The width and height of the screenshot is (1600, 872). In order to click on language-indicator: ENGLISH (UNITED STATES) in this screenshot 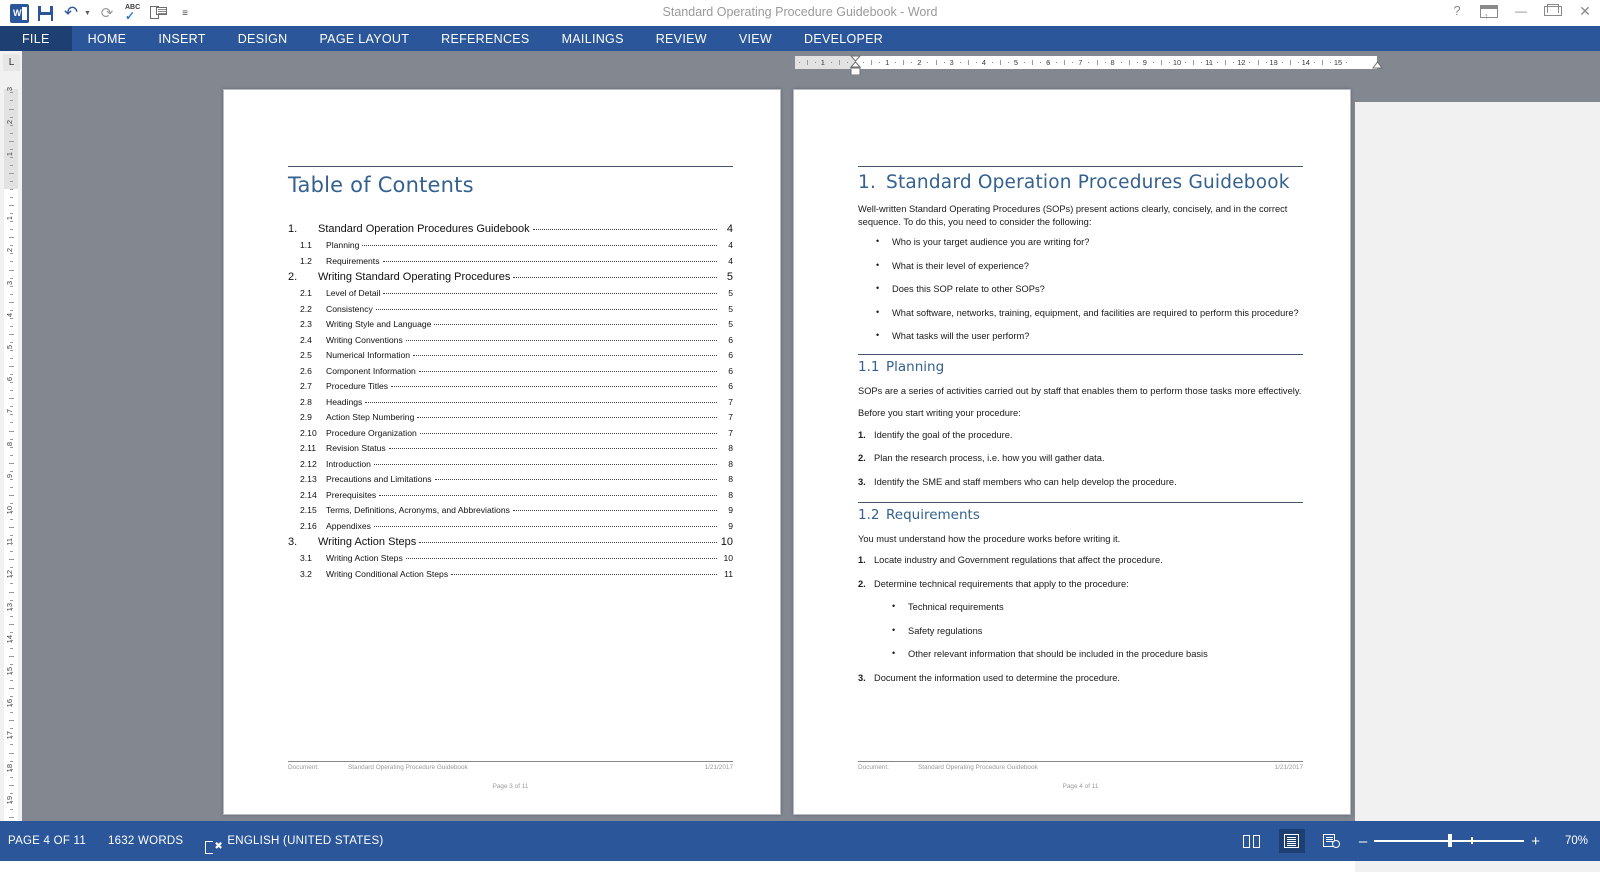, I will do `click(305, 841)`.